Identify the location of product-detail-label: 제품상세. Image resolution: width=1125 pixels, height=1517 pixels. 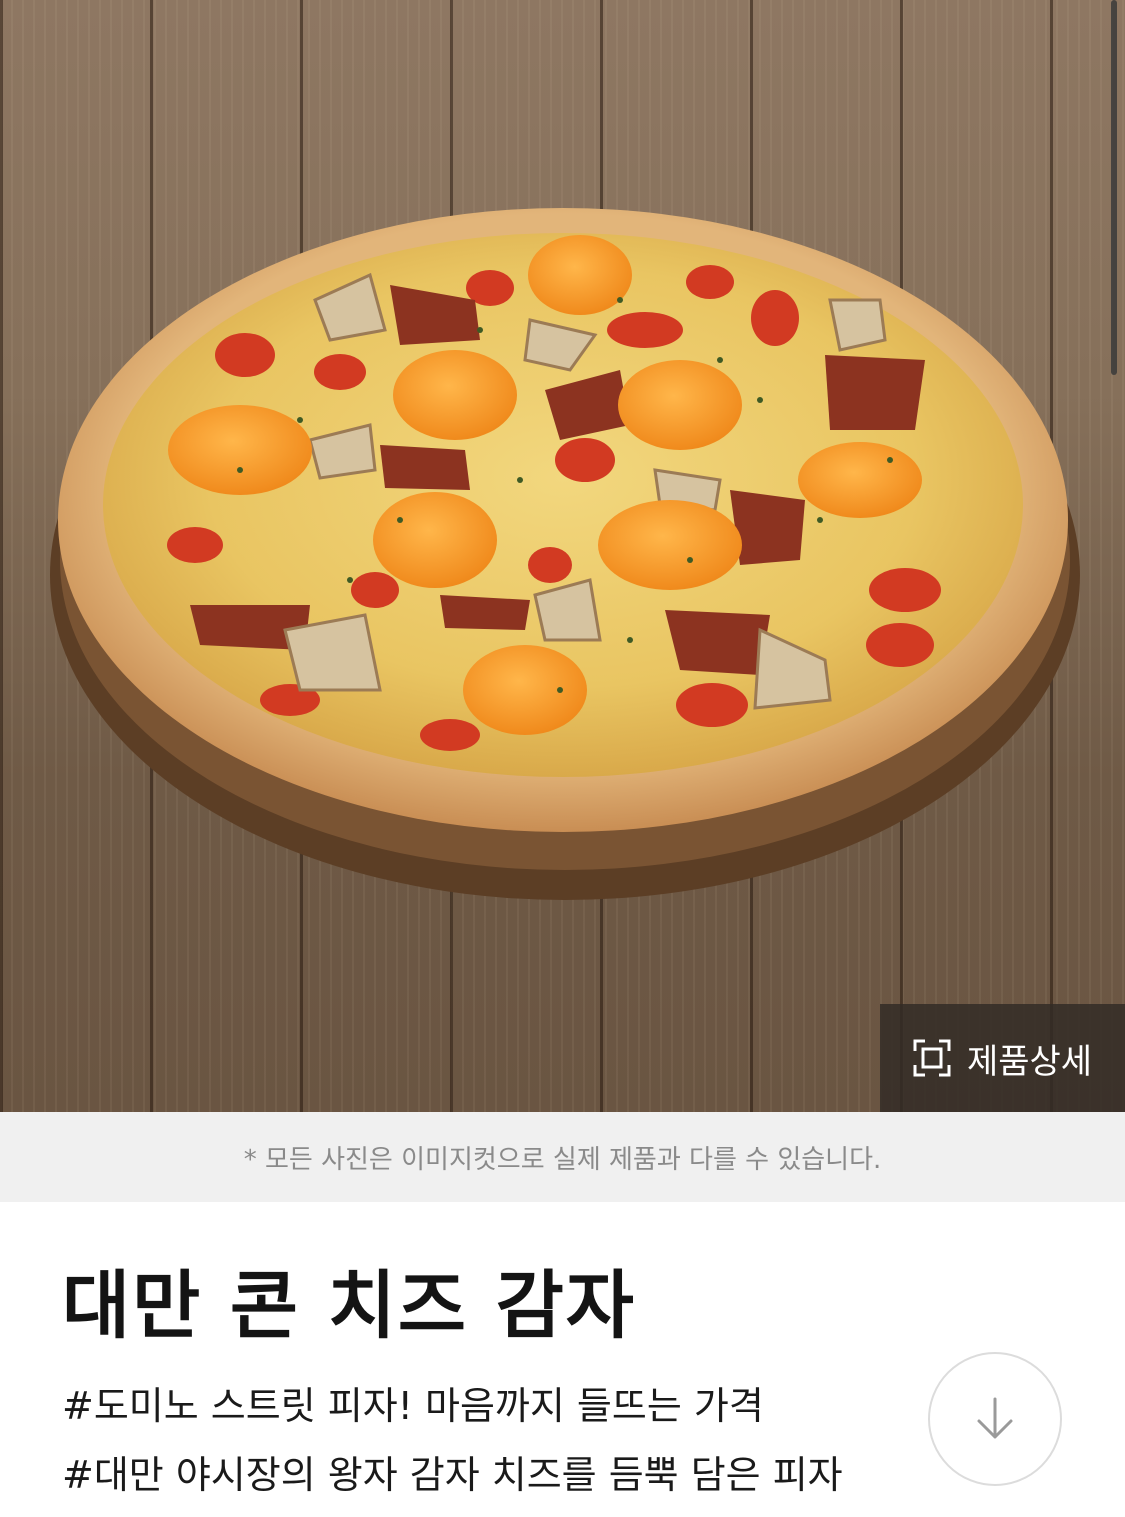
(1029, 1061).